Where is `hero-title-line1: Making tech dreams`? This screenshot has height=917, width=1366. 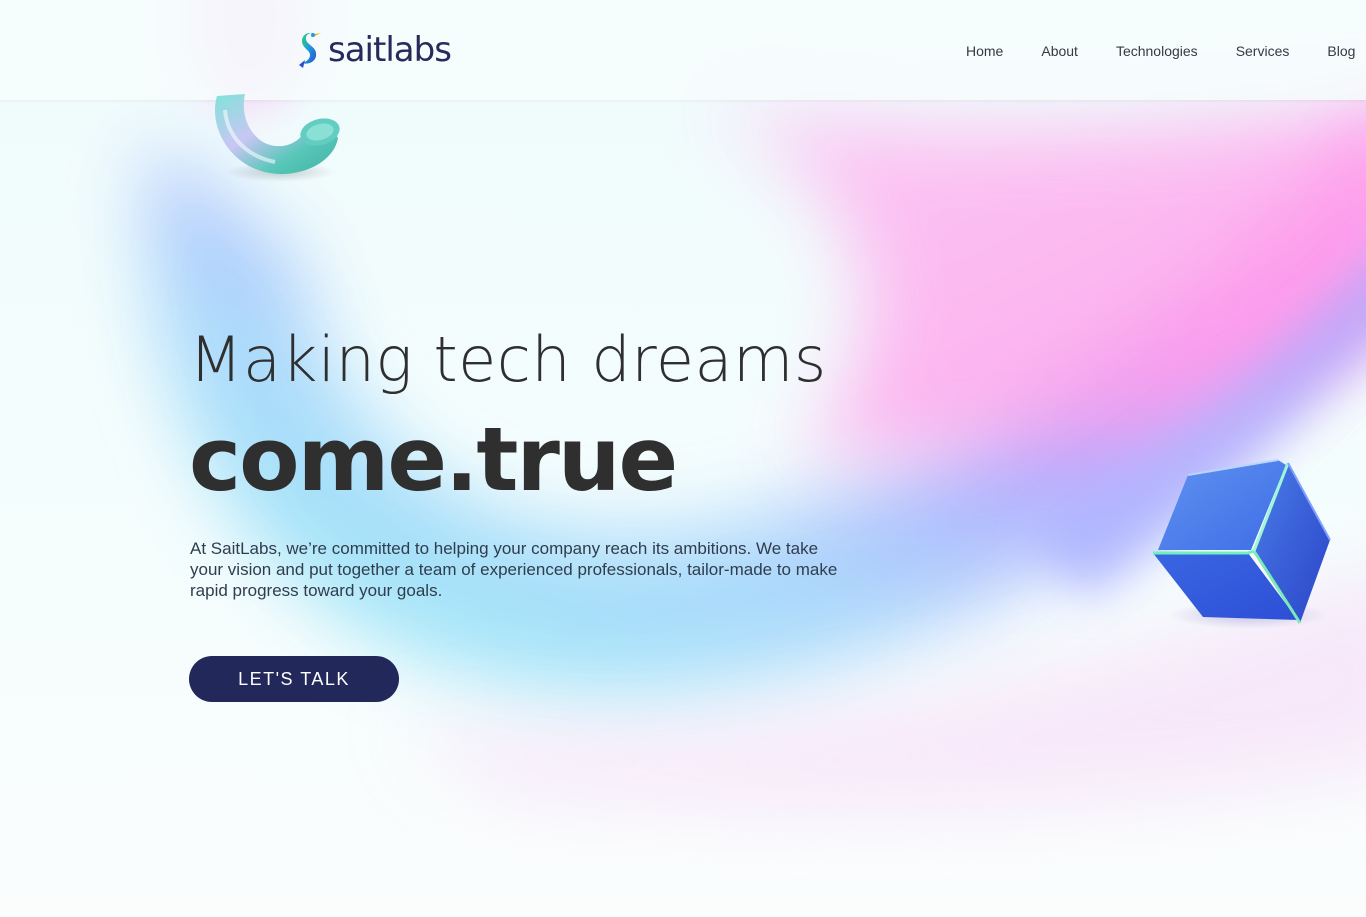 hero-title-line1: Making tech dreams is located at coordinates (508, 359).